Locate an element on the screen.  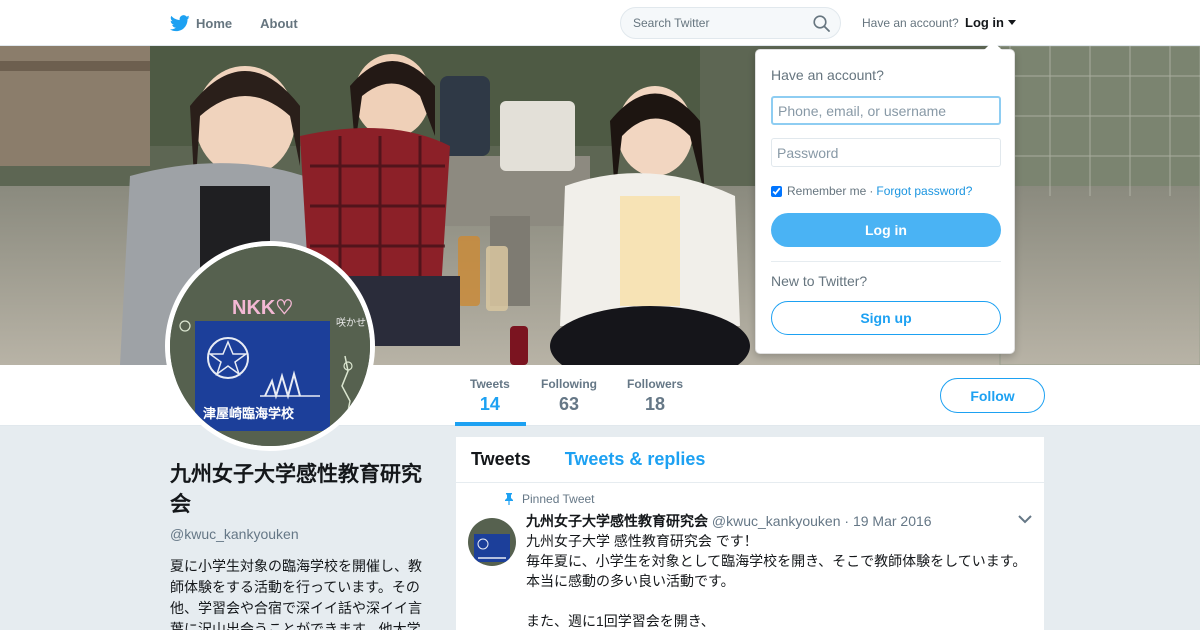
login-dropdown-title: Have an account? is located at coordinates (827, 75).